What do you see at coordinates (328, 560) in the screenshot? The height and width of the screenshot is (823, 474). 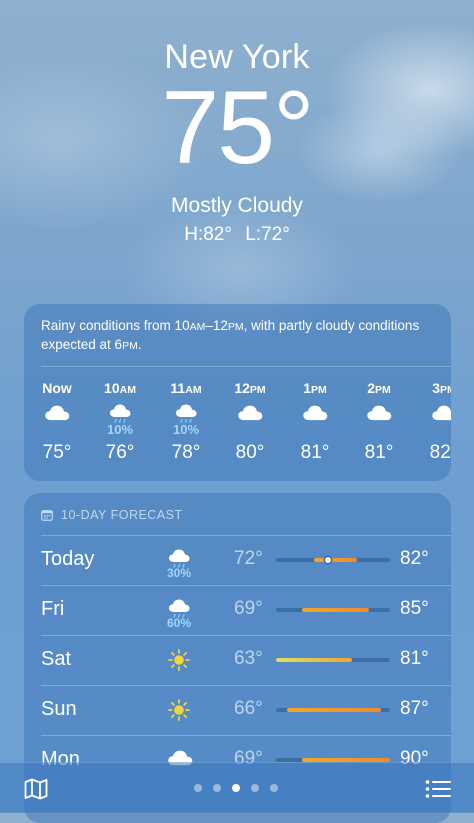 I see `current-temp-marker` at bounding box center [328, 560].